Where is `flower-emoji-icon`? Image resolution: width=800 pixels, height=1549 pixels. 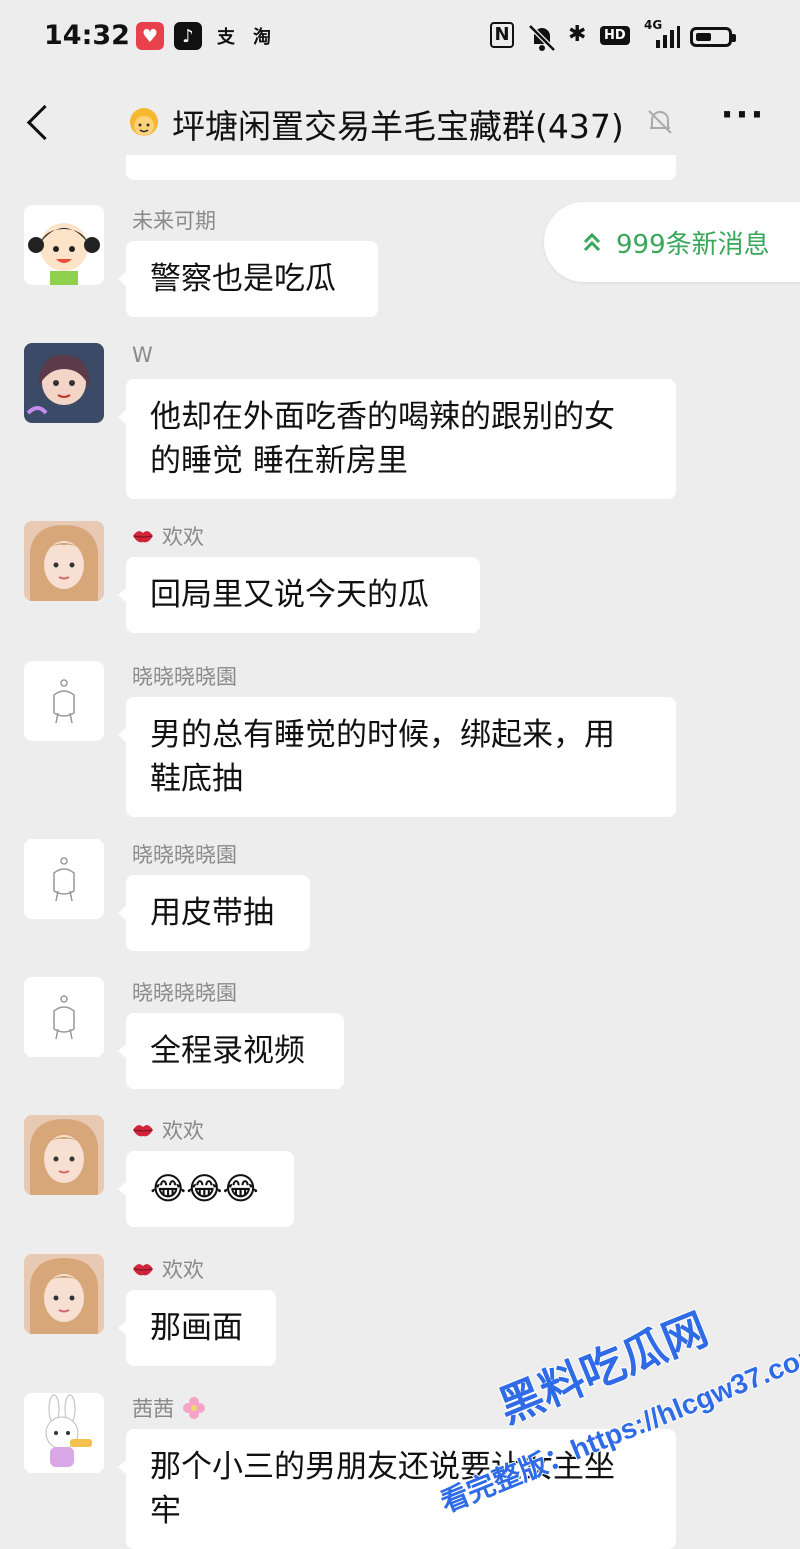
flower-emoji-icon is located at coordinates (194, 1408).